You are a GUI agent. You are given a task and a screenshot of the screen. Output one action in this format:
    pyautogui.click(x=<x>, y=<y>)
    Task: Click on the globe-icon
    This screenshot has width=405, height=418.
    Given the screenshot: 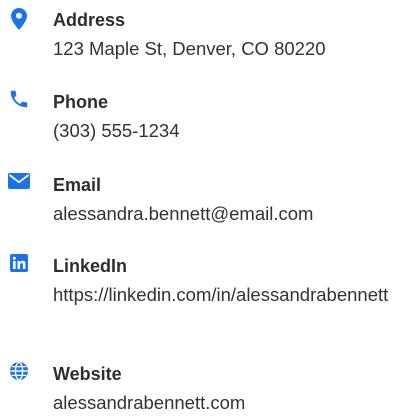 What is the action you would take?
    pyautogui.click(x=19, y=371)
    